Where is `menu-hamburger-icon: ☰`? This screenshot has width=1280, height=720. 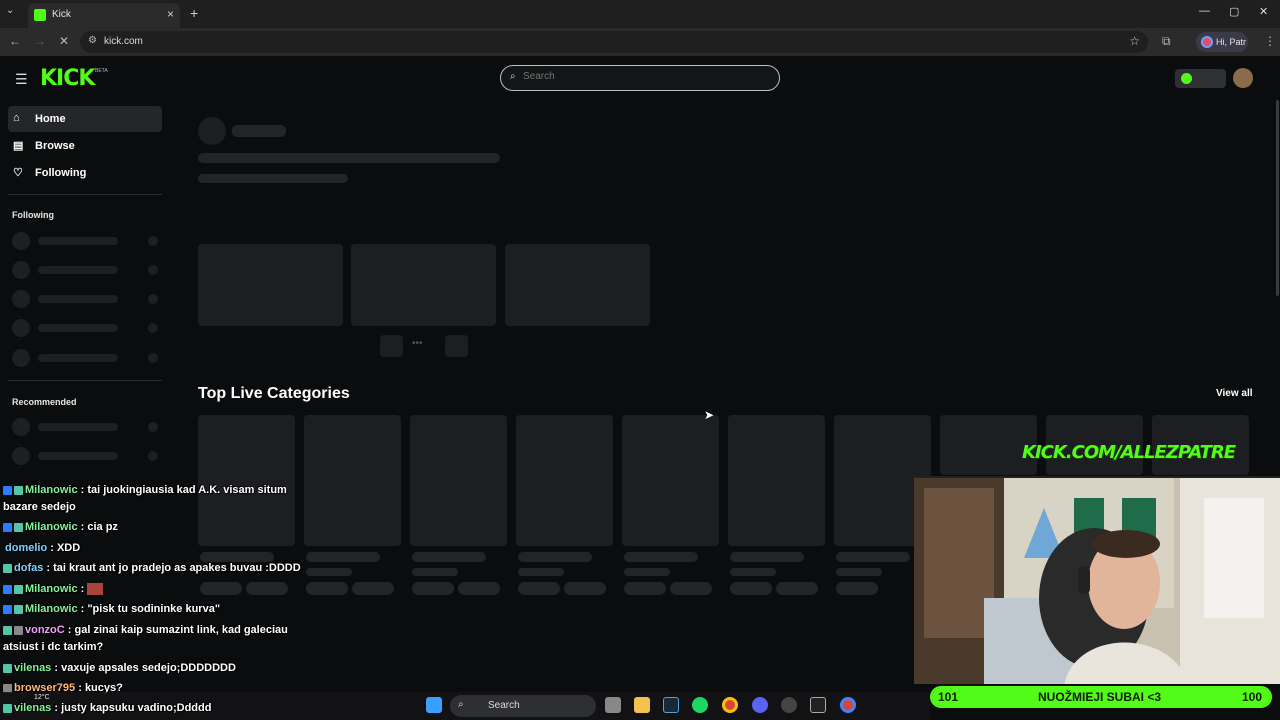 menu-hamburger-icon: ☰ is located at coordinates (21, 79).